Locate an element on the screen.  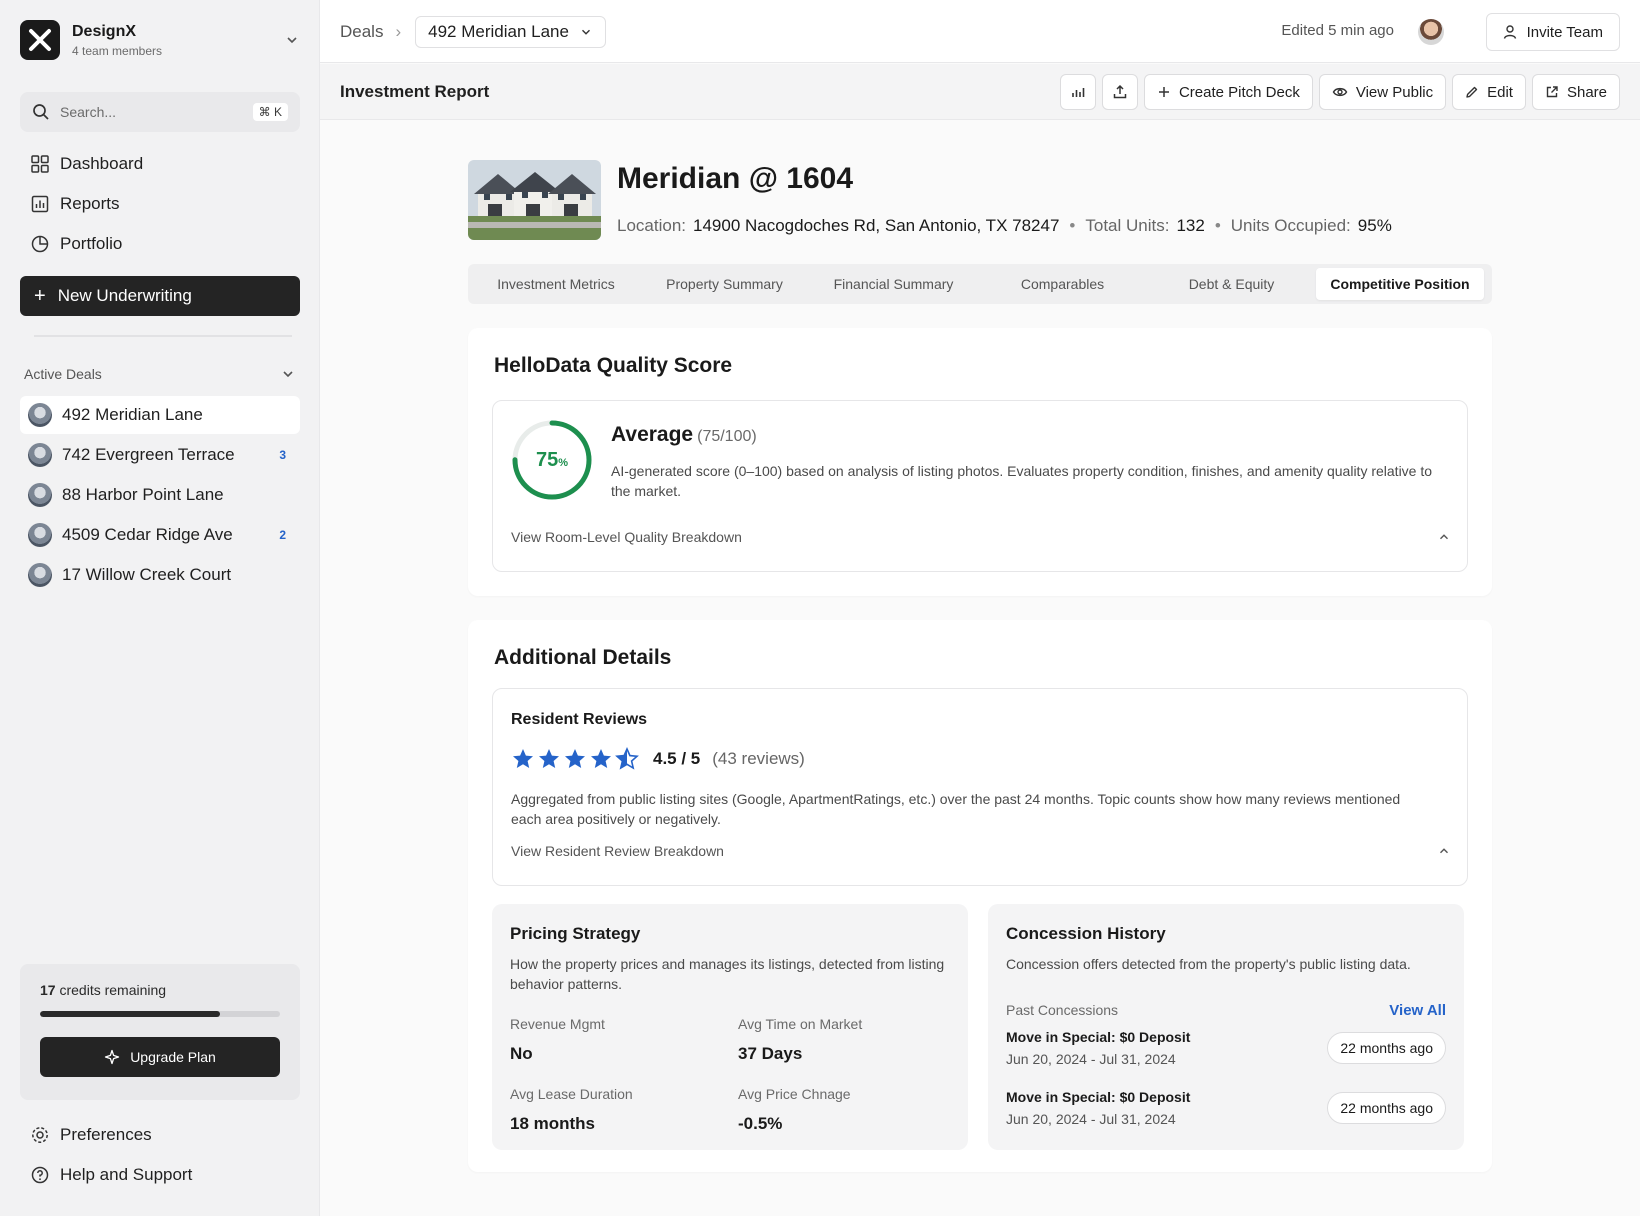
invite-team-button: Invite Team is located at coordinates (1552, 32).